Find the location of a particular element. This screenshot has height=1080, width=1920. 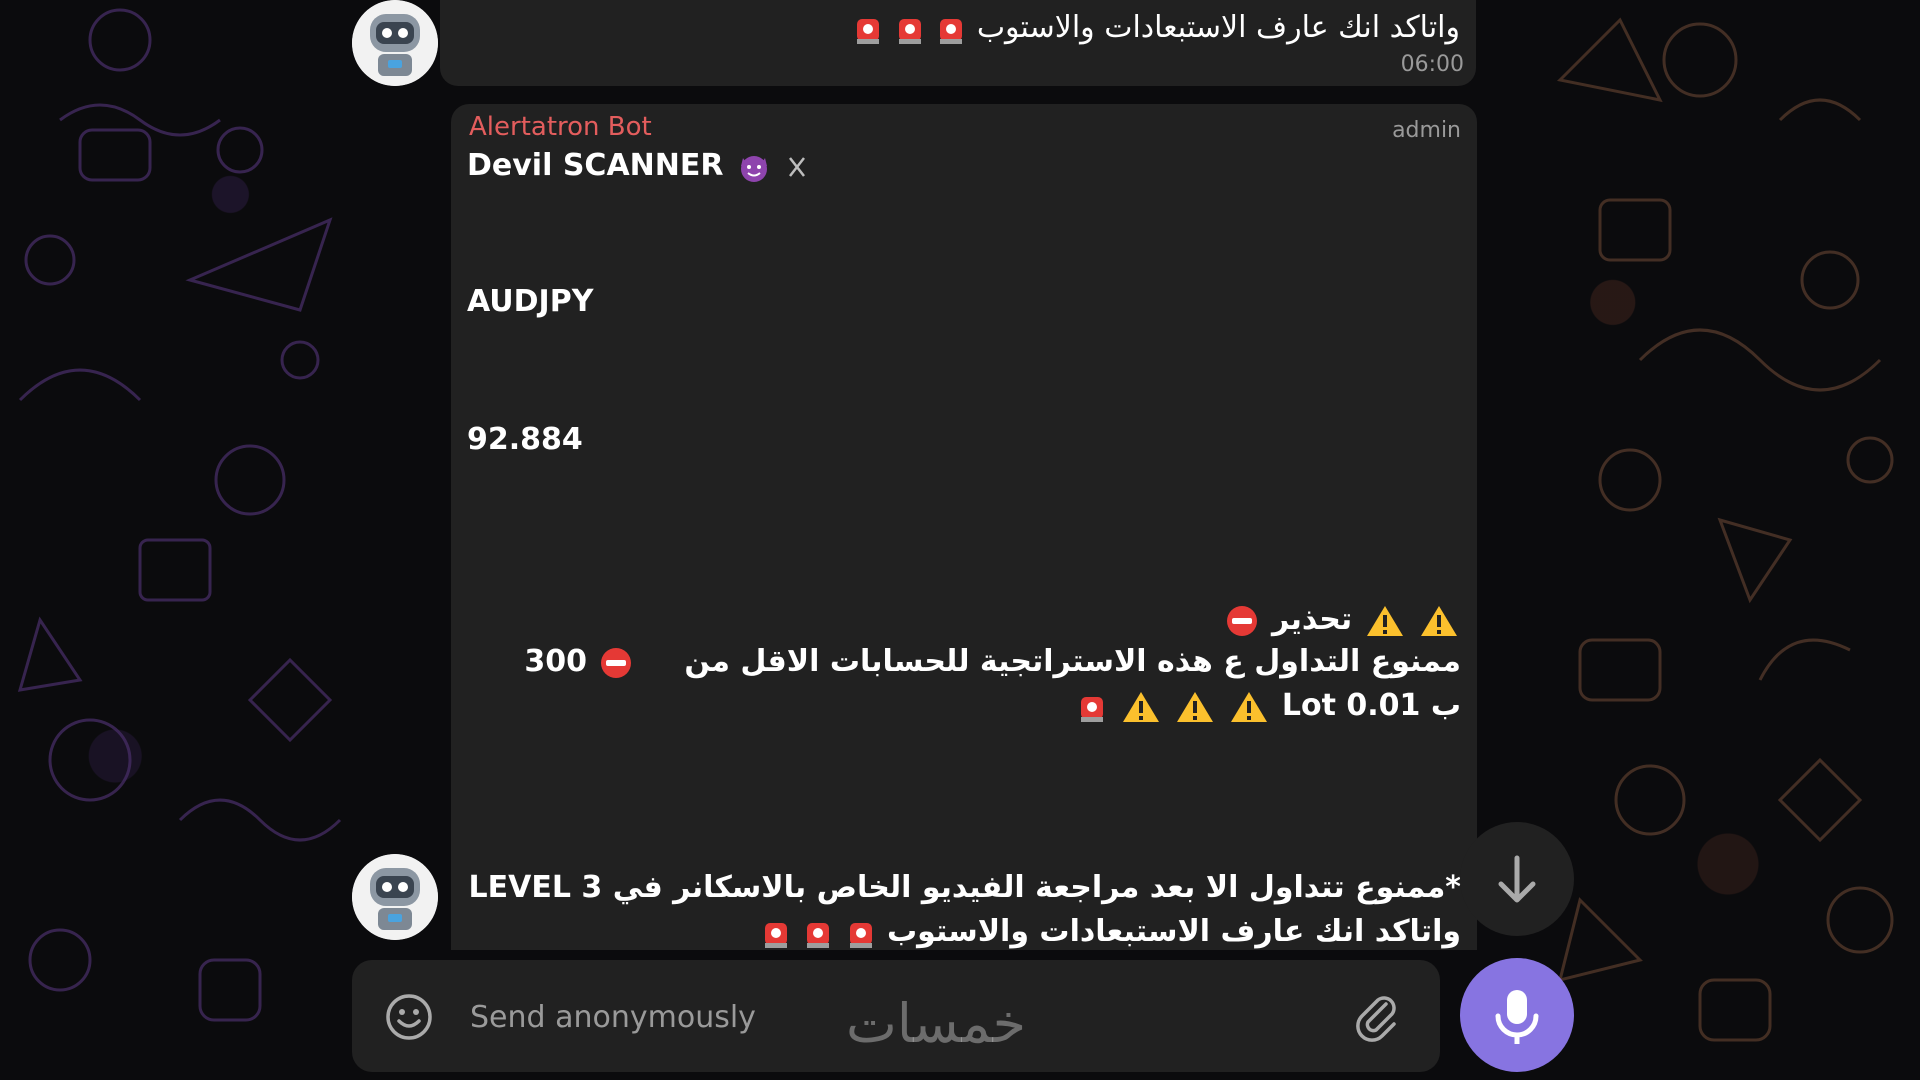

message-timestamp: 06:00 is located at coordinates (1432, 64).